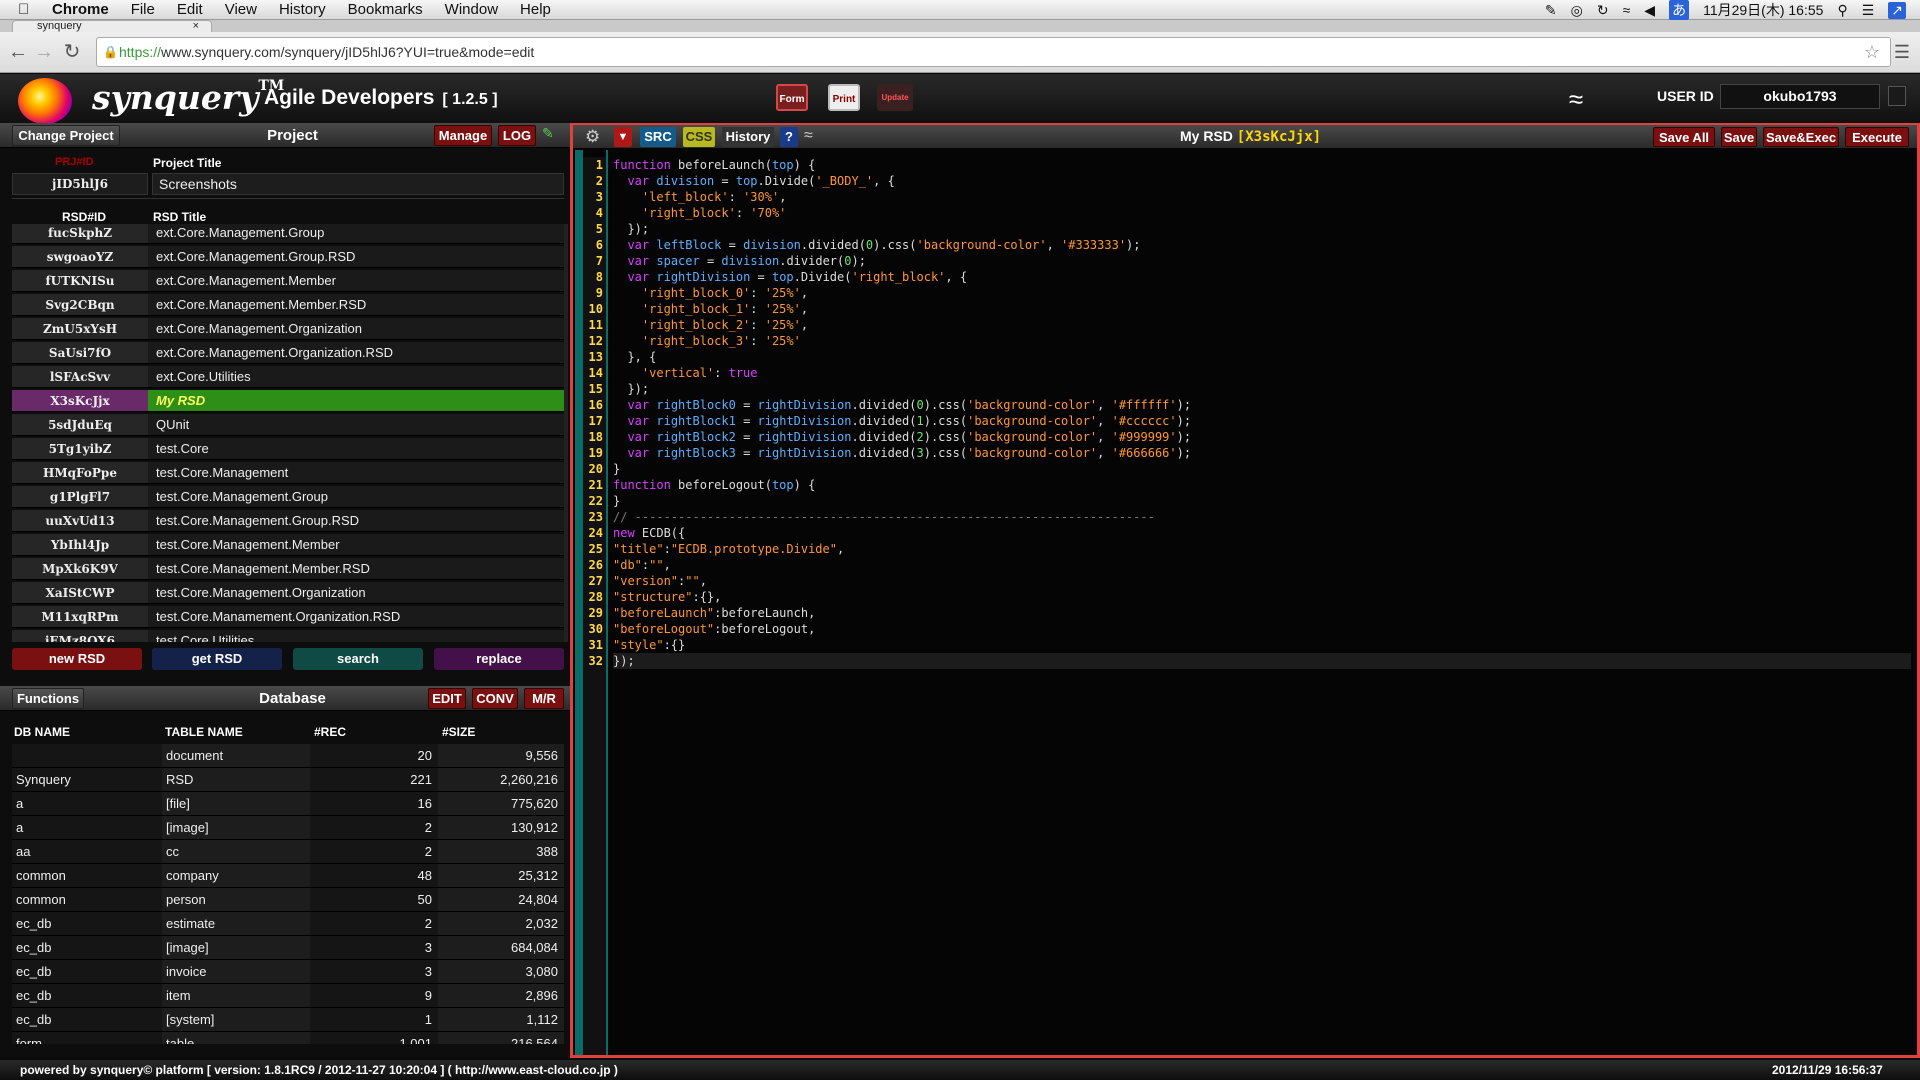 This screenshot has width=1920, height=1080. Describe the element at coordinates (1603, 10) in the screenshot. I see `time-machine-icon: ↻` at that location.